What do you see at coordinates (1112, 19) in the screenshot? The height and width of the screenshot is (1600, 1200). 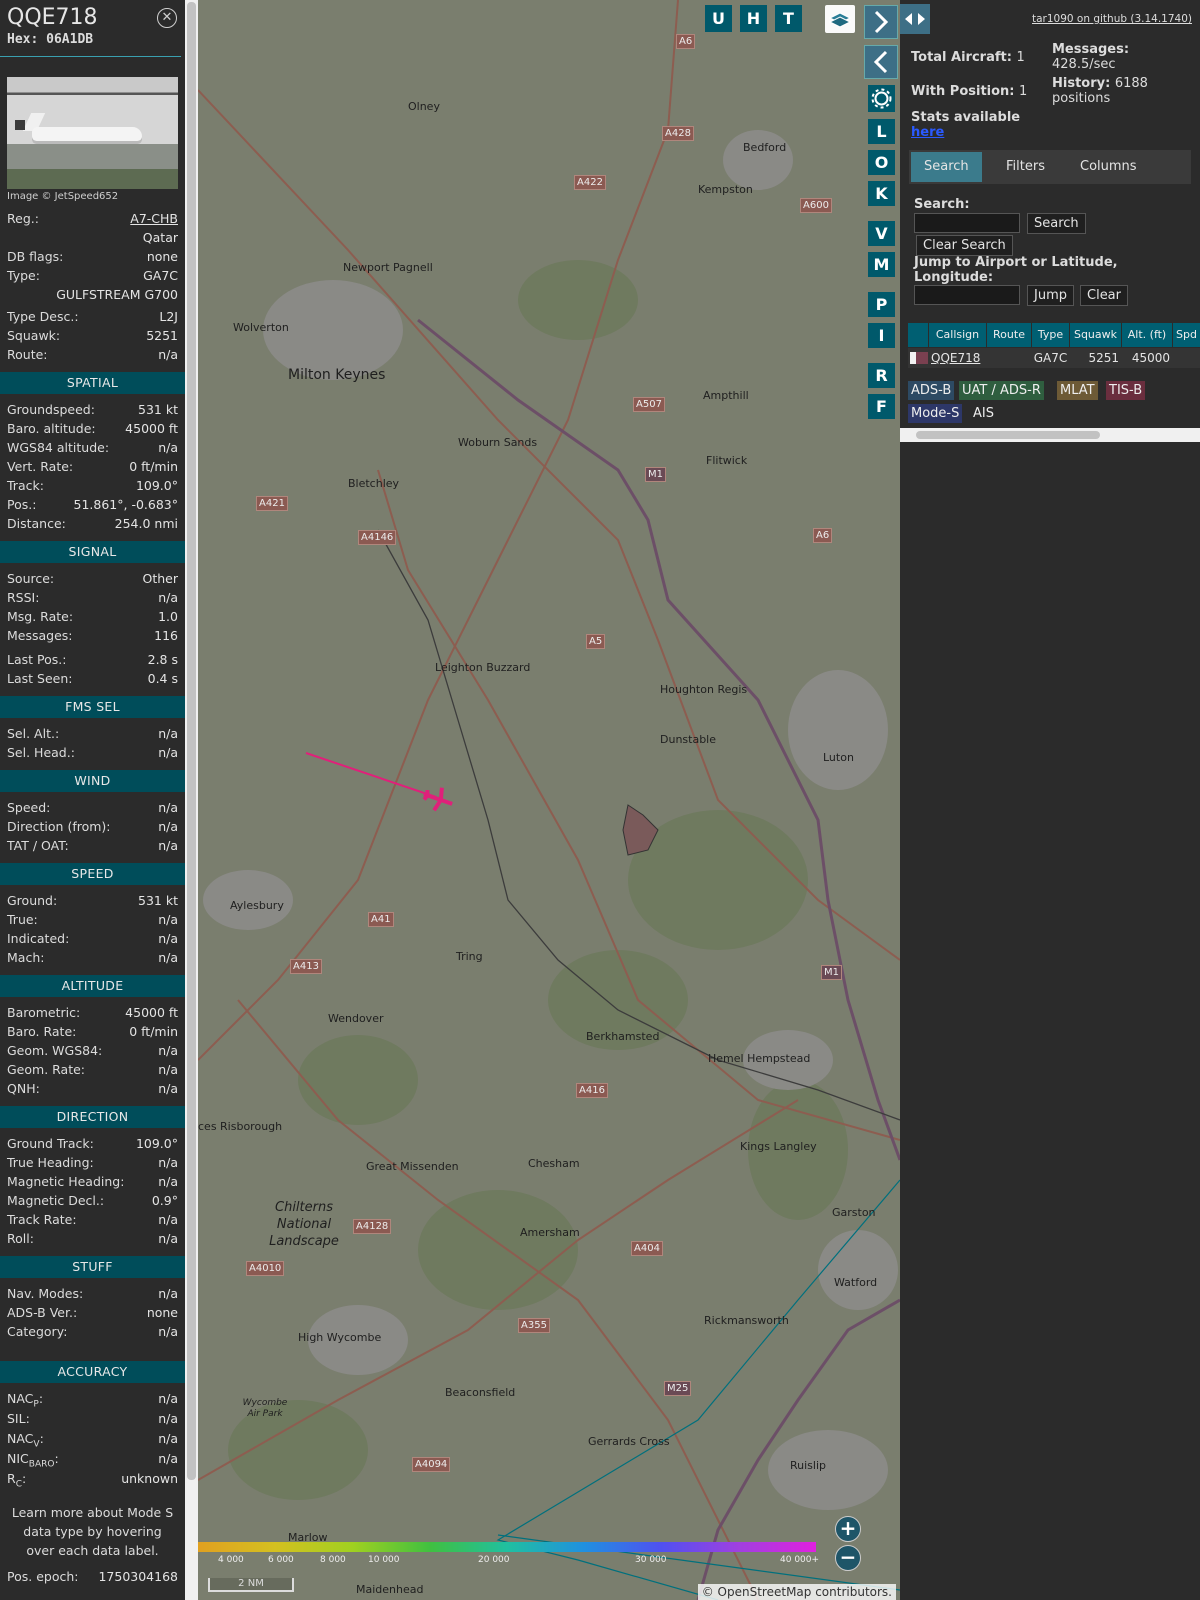 I see `version-link: tar1090 on github (3.14.1740)` at bounding box center [1112, 19].